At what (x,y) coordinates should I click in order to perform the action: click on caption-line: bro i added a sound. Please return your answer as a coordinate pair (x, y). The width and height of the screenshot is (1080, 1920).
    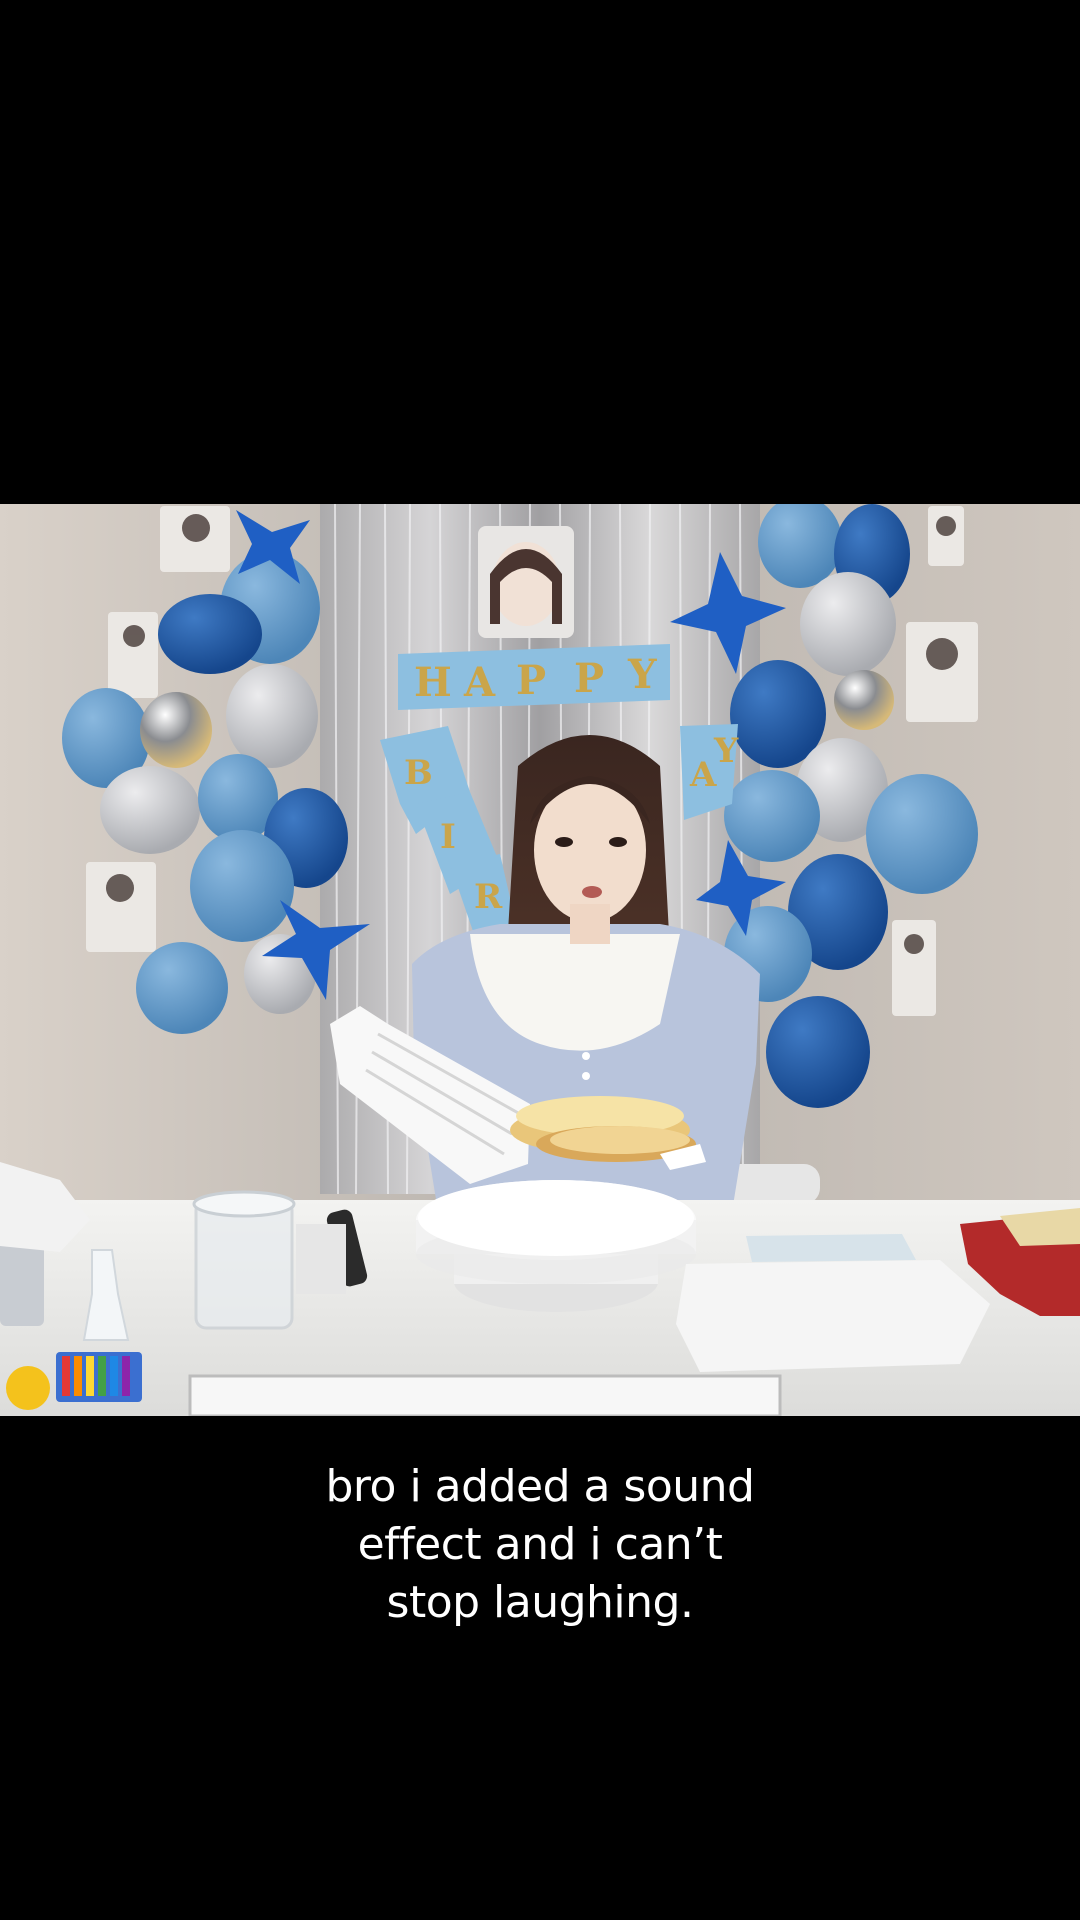
    Looking at the image, I should click on (540, 1486).